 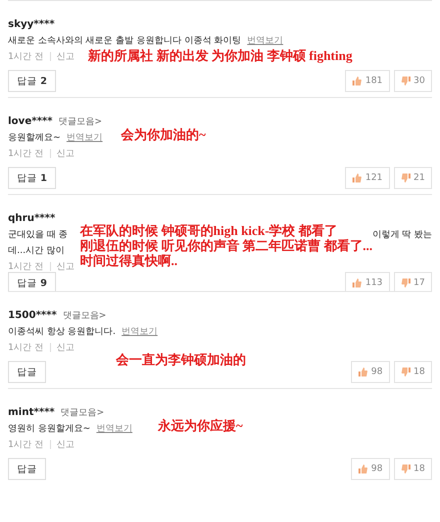 What do you see at coordinates (413, 178) in the screenshot?
I see `dislike-button: 21` at bounding box center [413, 178].